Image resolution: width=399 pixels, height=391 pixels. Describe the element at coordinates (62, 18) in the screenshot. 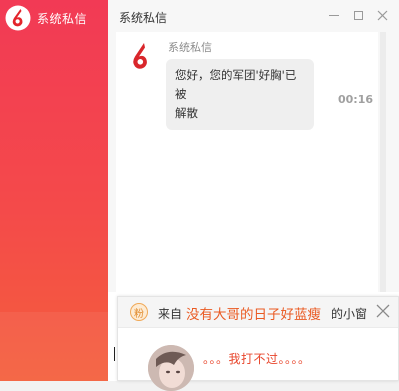

I see `sidebar-conversation-title: 系统私信` at that location.